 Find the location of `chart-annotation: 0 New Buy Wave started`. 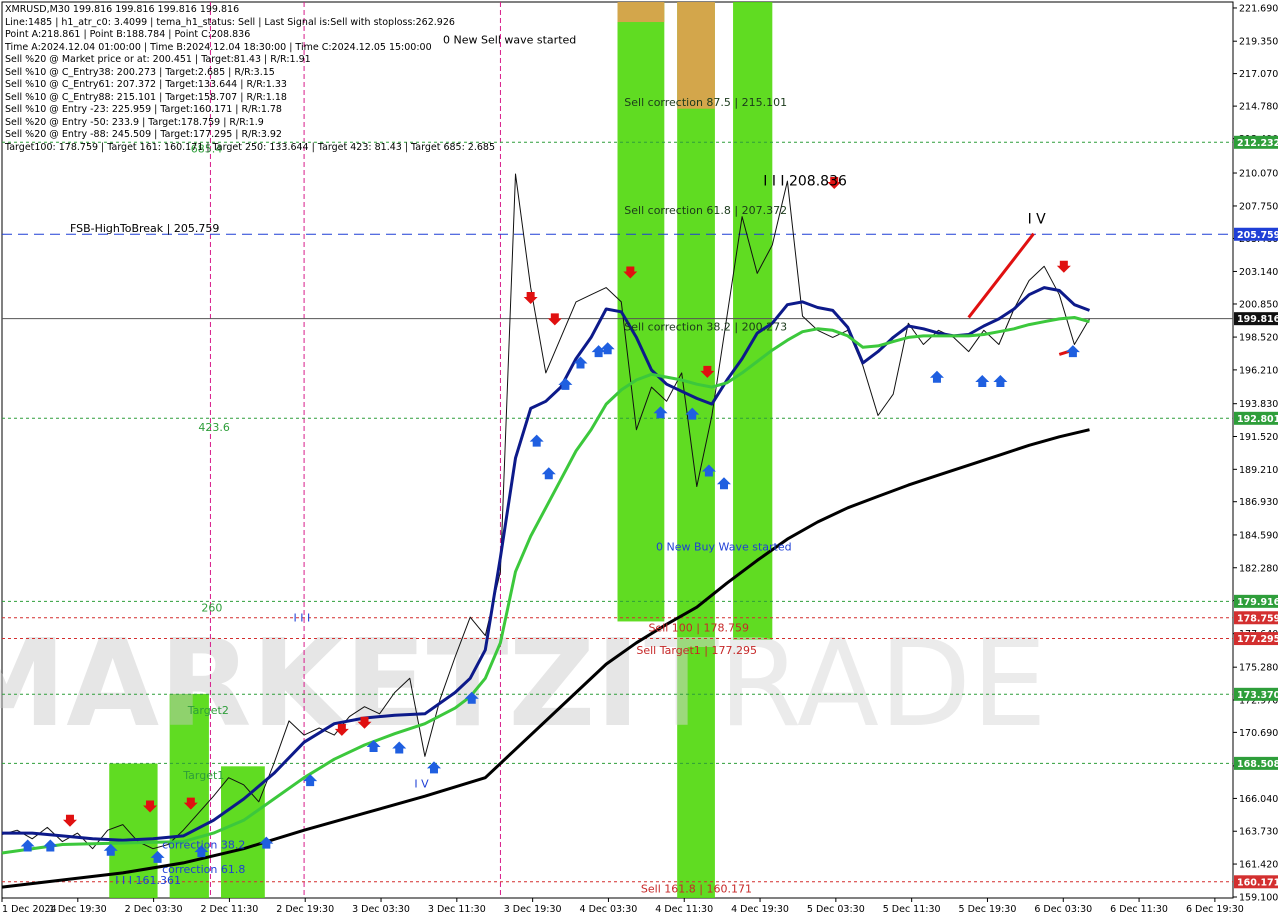

chart-annotation: 0 New Buy Wave started is located at coordinates (724, 546).